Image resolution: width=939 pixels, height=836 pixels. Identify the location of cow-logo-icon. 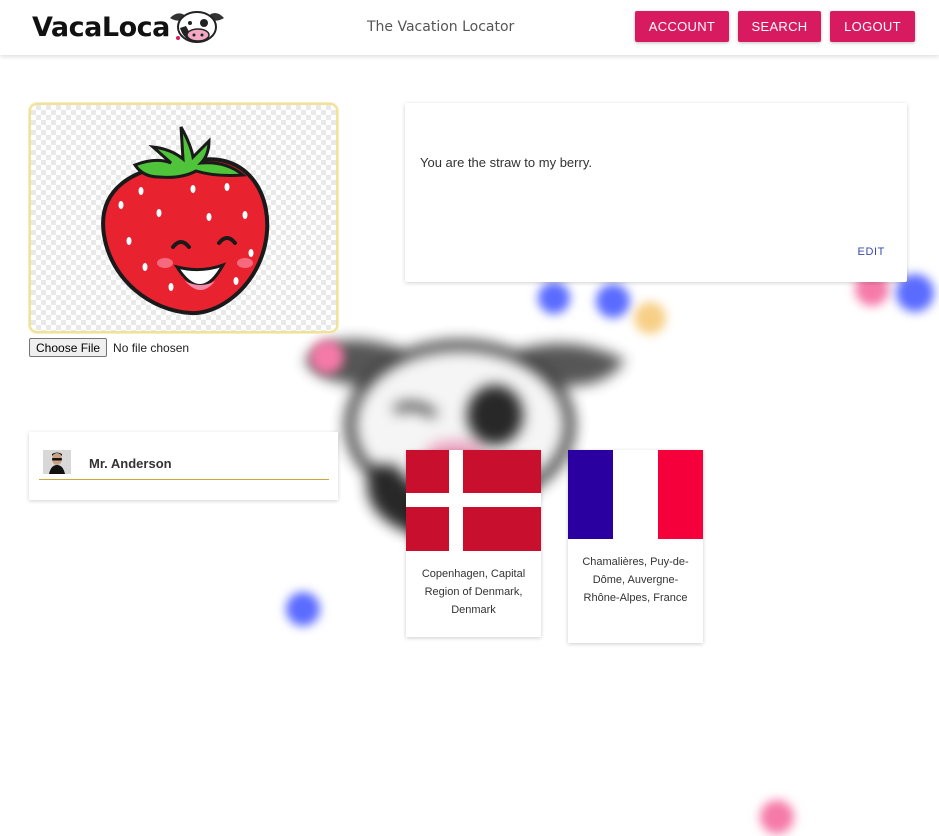
(197, 27).